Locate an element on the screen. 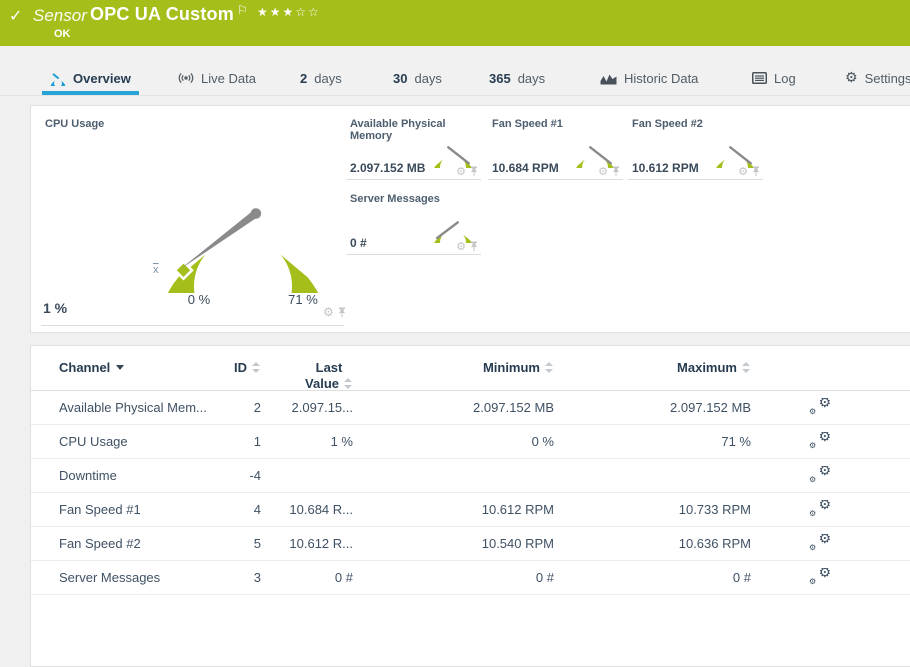 The height and width of the screenshot is (667, 910). tab-label: days is located at coordinates (531, 78).